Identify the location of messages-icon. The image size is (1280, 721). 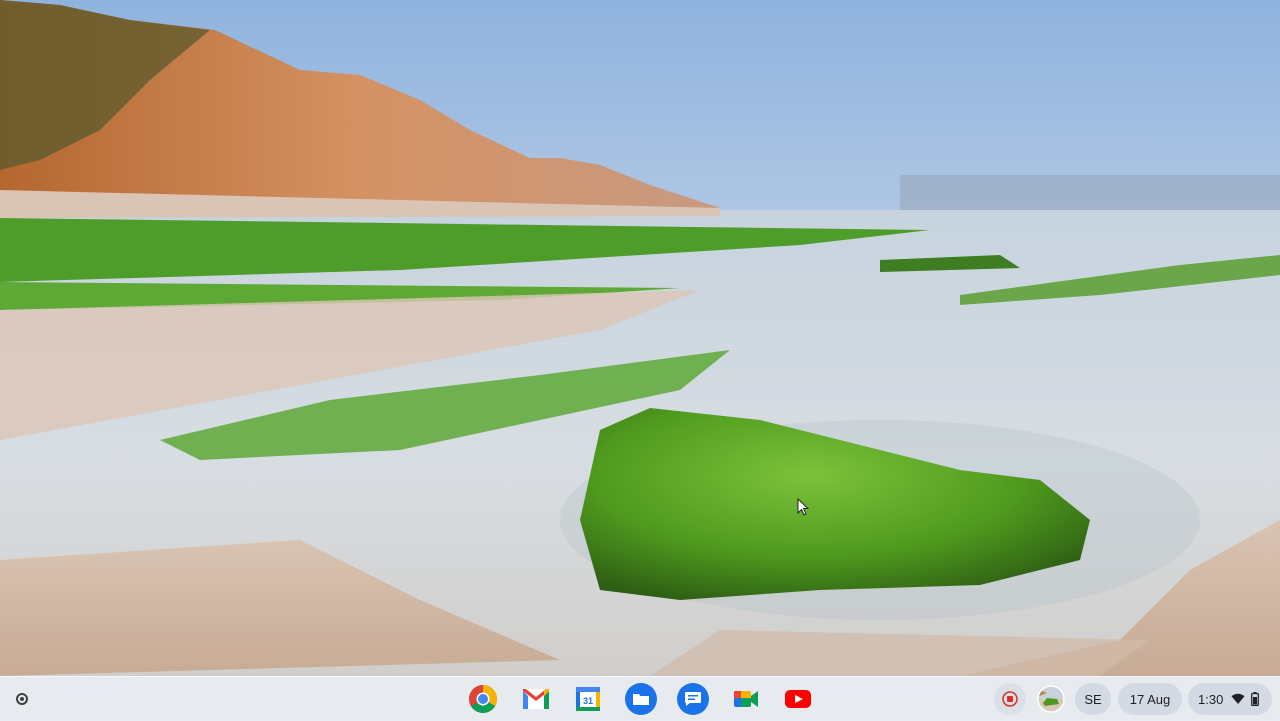
(693, 699).